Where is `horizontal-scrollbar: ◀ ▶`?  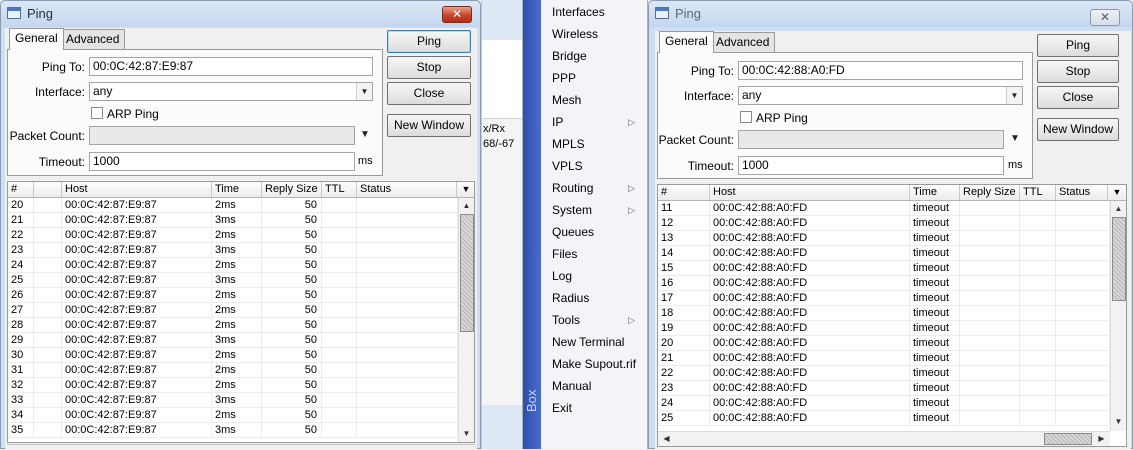 horizontal-scrollbar: ◀ ▶ is located at coordinates (884, 438).